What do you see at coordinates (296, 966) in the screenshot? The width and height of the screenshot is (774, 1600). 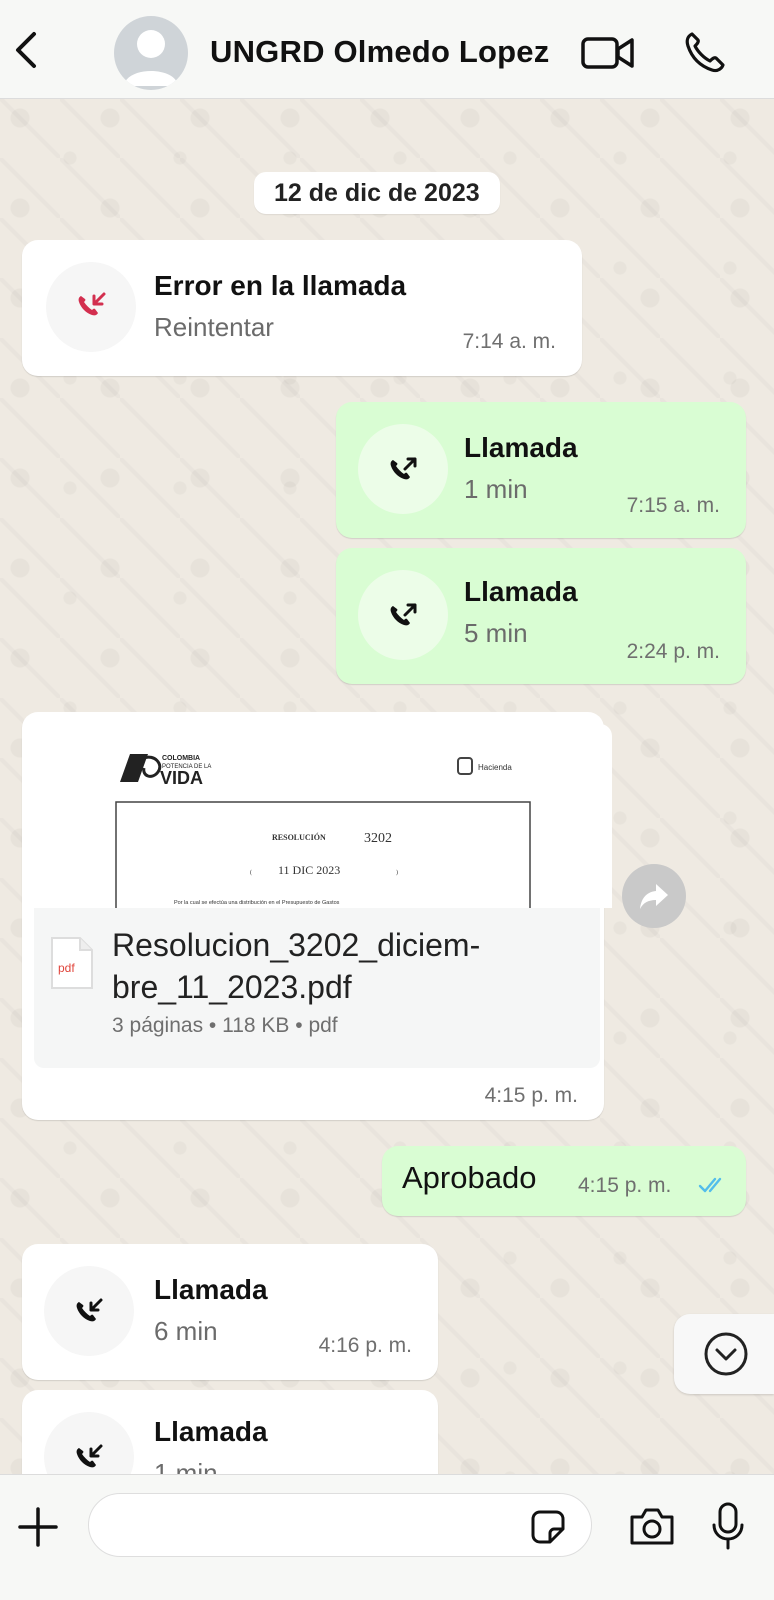 I see `document-file-name: Resolucion_3202_diciem- bre_11_2023.pdf` at bounding box center [296, 966].